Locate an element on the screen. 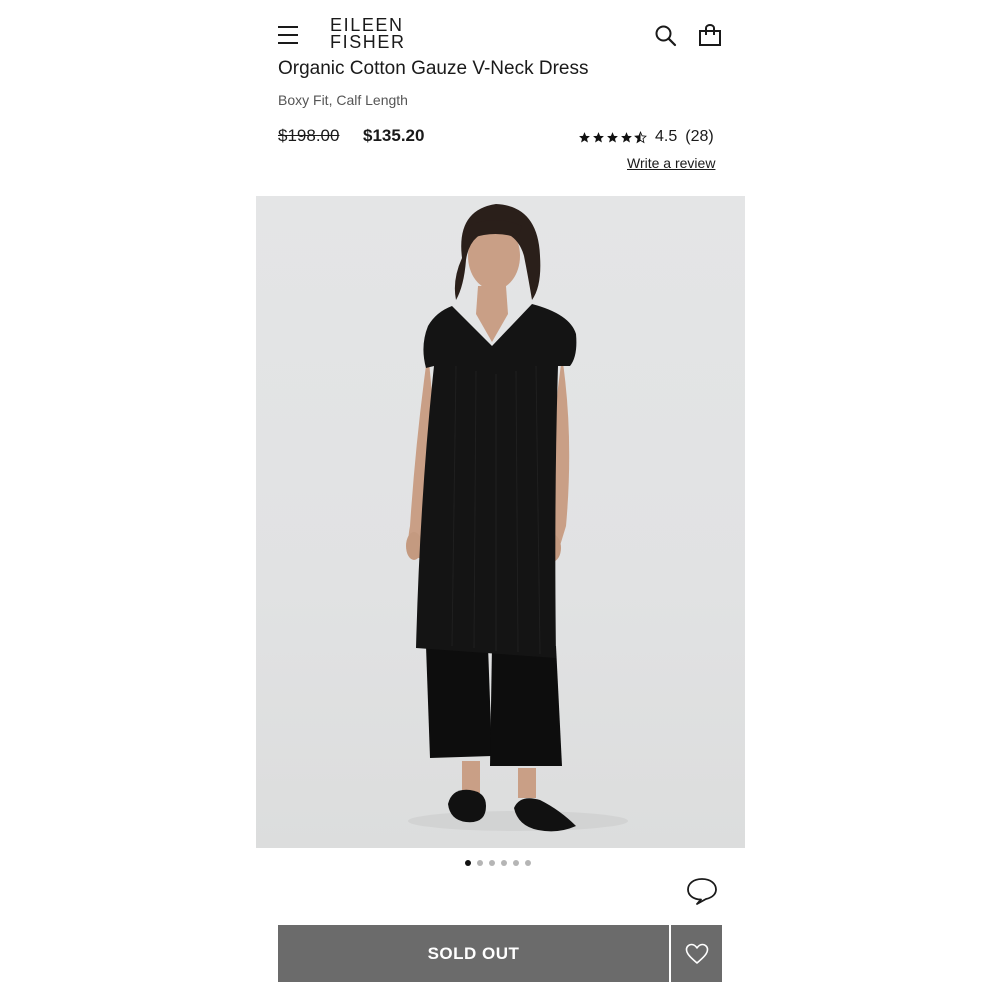  heart-icon is located at coordinates (696, 953).